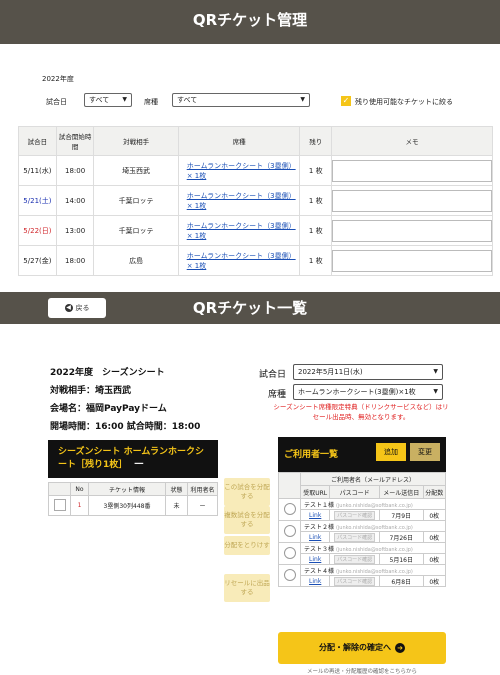 Image resolution: width=500 pixels, height=675 pixels. Describe the element at coordinates (425, 452) in the screenshot. I see `change-user-button: 変更` at that location.